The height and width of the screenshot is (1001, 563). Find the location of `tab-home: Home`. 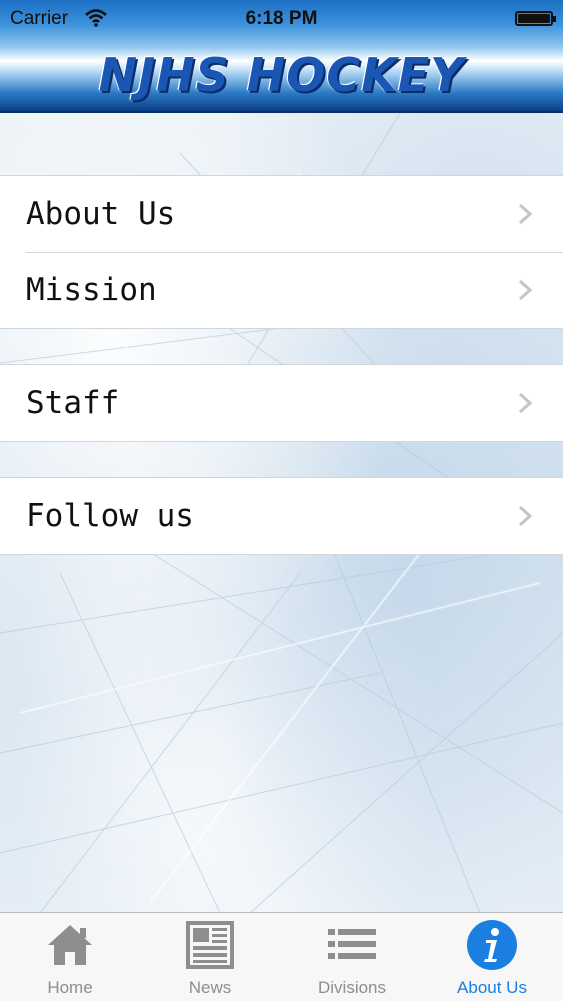

tab-home: Home is located at coordinates (70, 957).